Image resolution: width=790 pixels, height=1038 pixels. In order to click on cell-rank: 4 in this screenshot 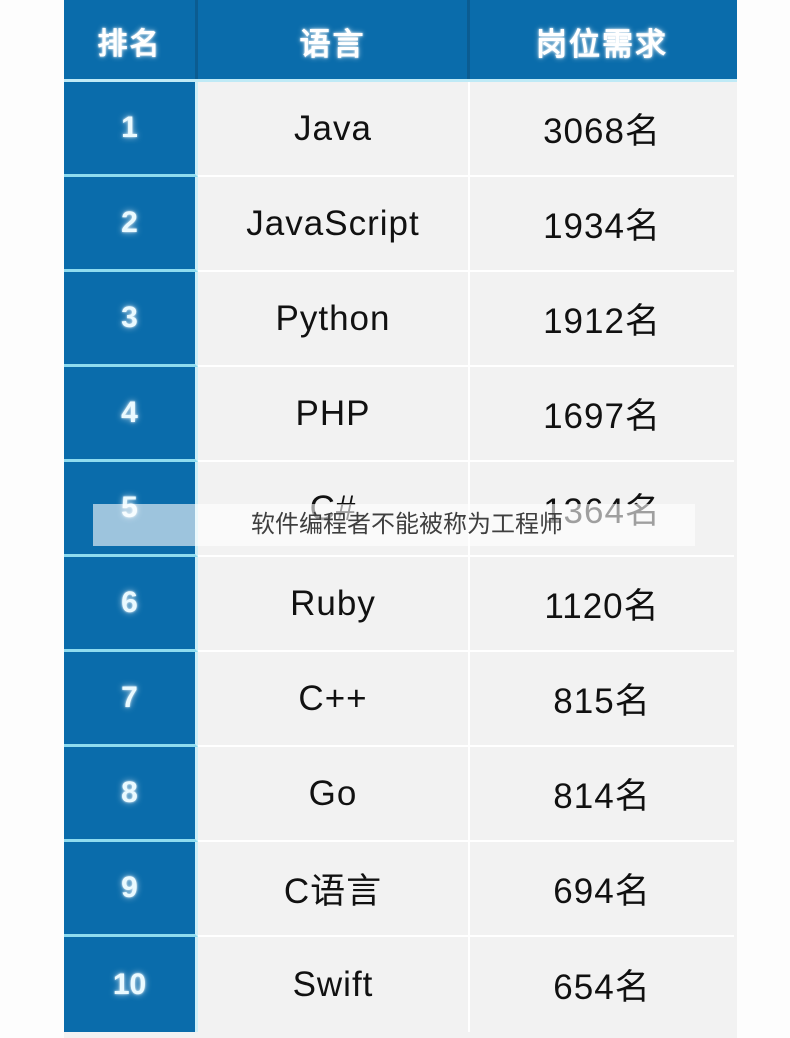, I will do `click(131, 414)`.